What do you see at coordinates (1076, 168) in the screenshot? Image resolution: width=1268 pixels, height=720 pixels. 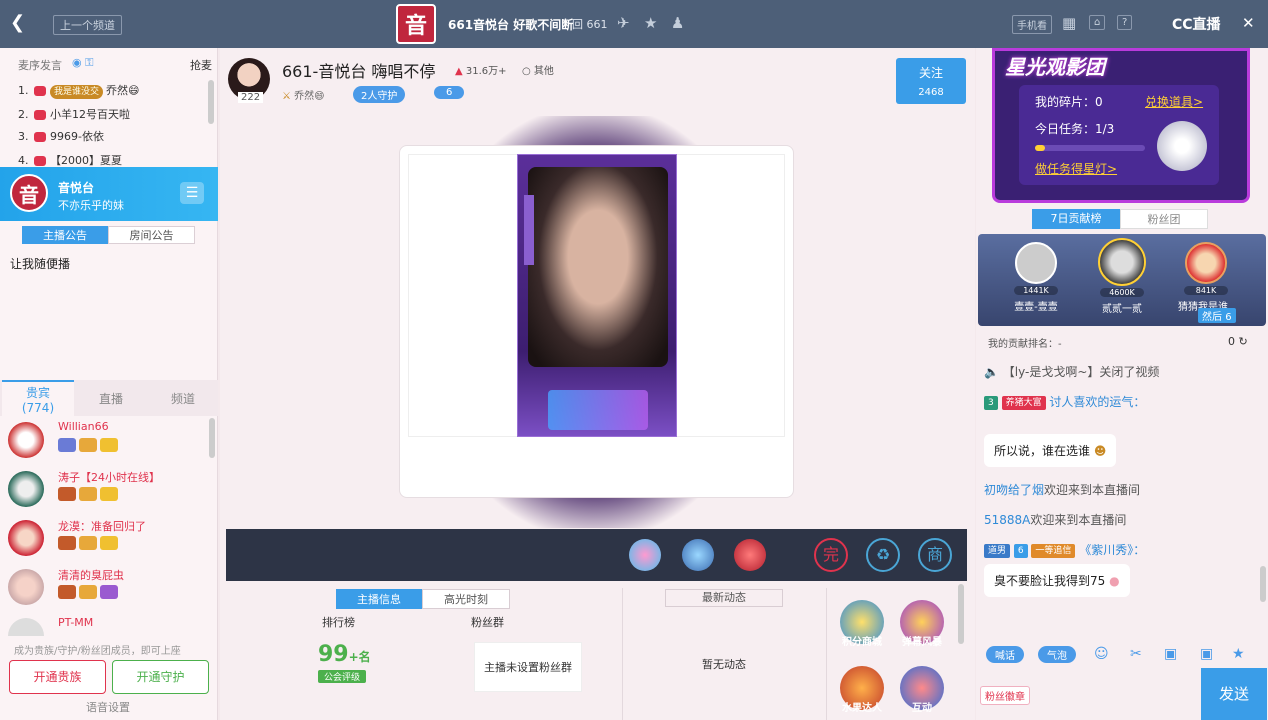 I see `do-task-link: 做任务得星灯>` at bounding box center [1076, 168].